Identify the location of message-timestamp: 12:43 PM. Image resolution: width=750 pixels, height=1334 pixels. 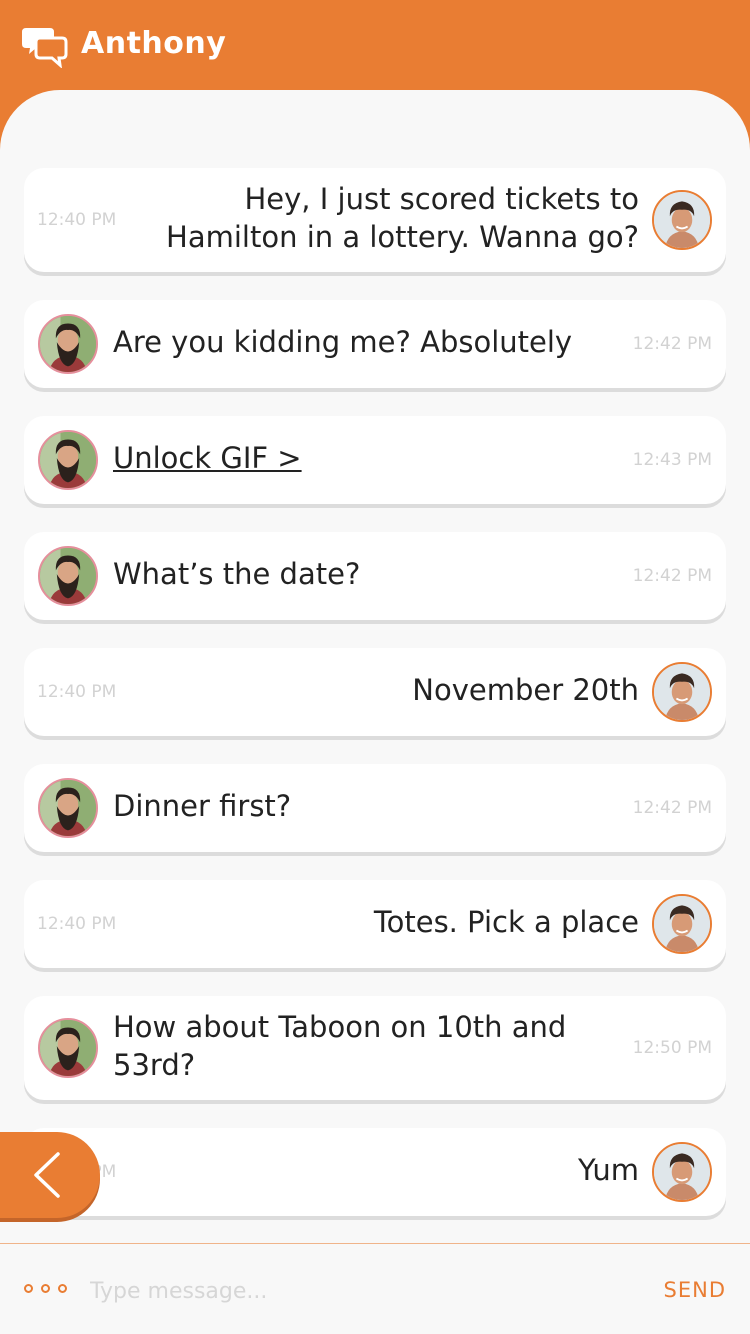
(672, 460).